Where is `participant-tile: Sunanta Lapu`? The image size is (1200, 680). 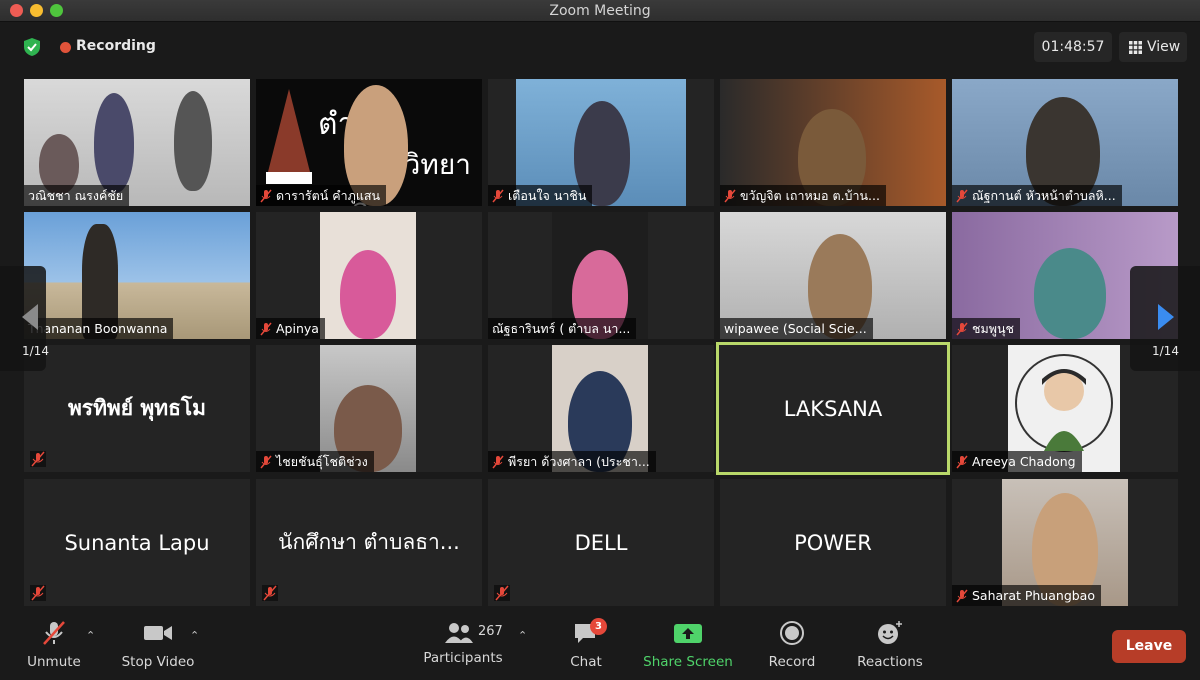 participant-tile: Sunanta Lapu is located at coordinates (137, 542).